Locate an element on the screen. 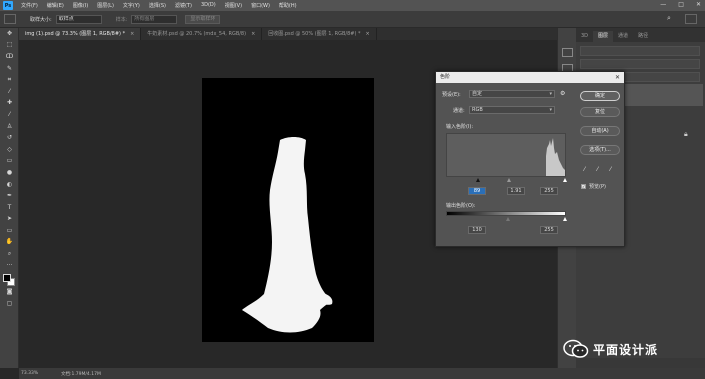  tab-channels: 通道 is located at coordinates (623, 36).